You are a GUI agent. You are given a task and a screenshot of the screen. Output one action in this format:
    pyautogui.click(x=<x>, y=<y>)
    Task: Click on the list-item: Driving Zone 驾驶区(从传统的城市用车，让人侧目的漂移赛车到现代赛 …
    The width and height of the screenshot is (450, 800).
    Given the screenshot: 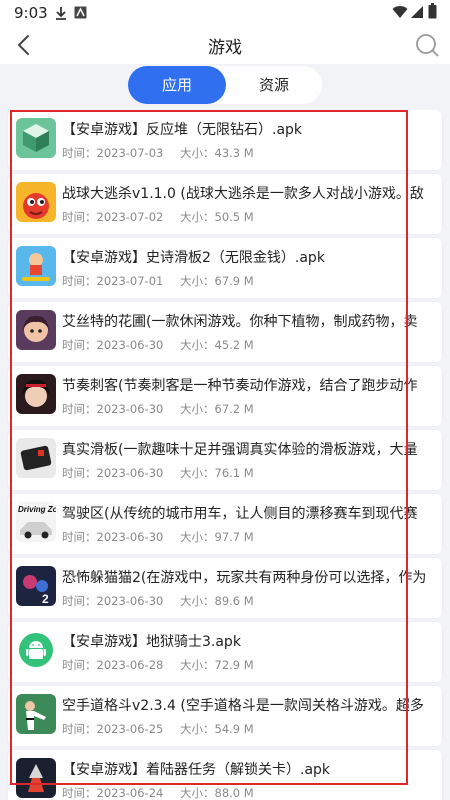 What is the action you would take?
    pyautogui.click(x=225, y=524)
    